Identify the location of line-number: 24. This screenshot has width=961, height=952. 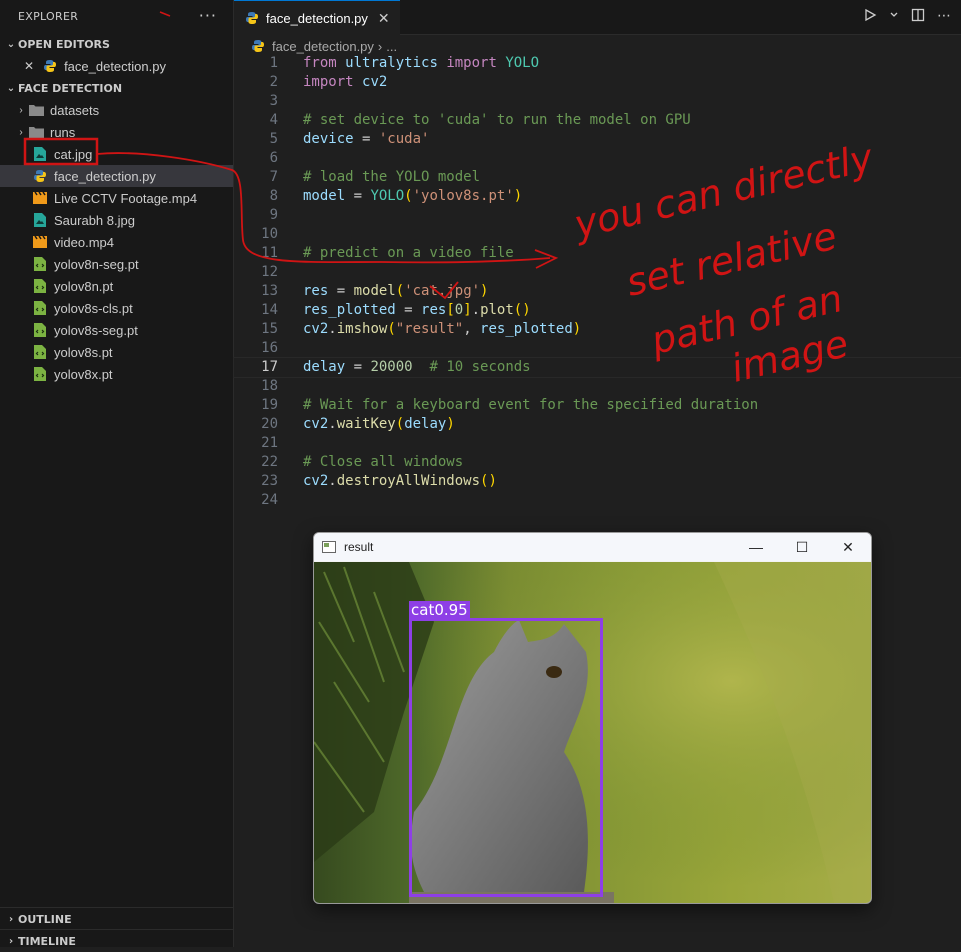
(269, 500).